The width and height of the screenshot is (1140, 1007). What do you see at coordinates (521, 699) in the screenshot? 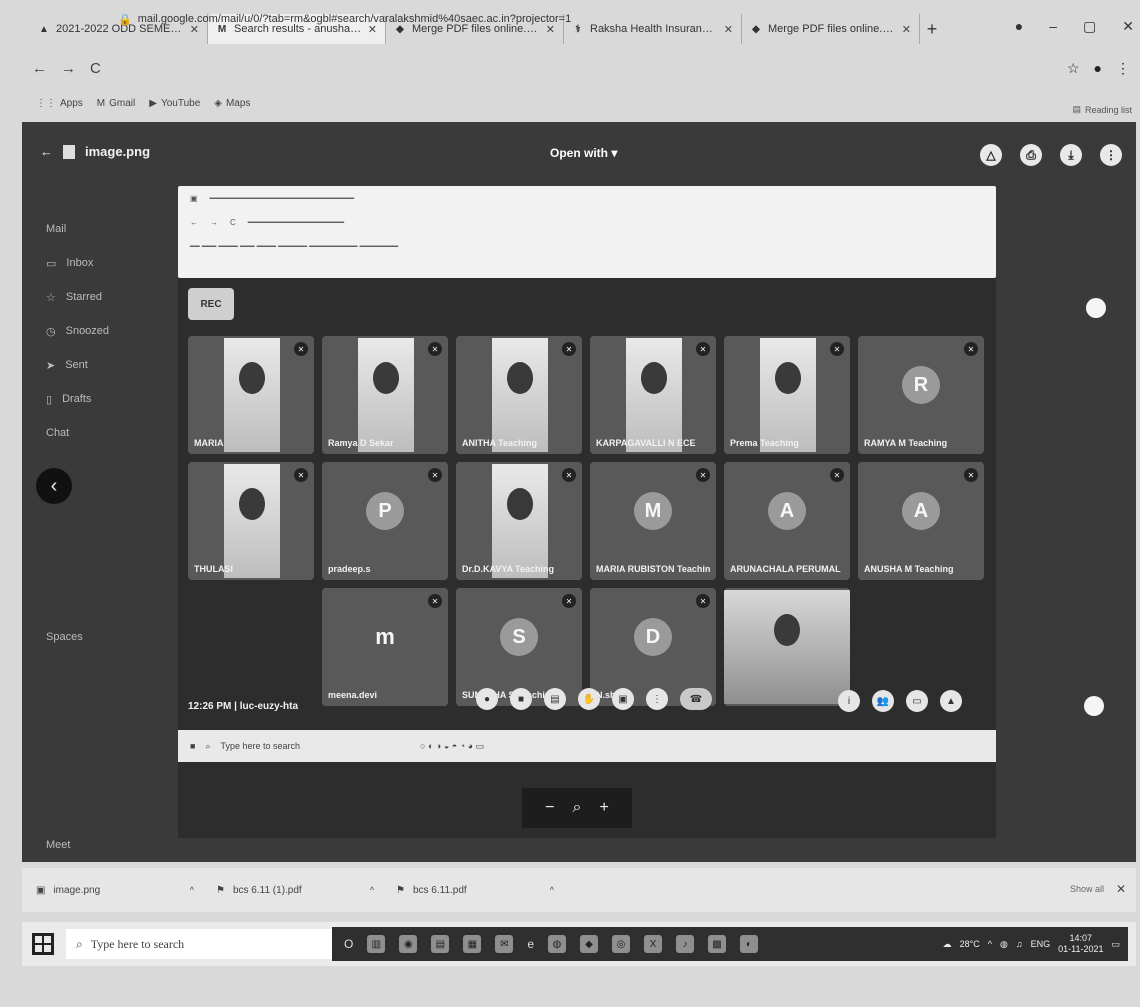
I see `camera-icon: ■` at bounding box center [521, 699].